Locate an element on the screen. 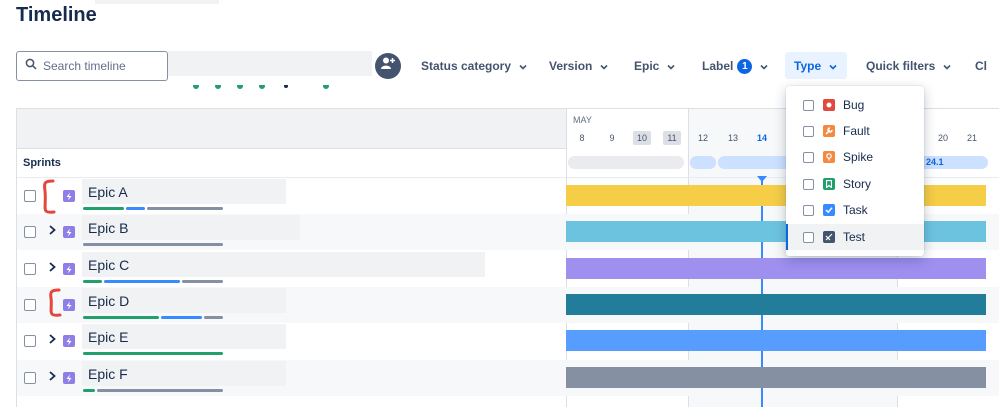  filter-quick-filters: Quick filters is located at coordinates (909, 66).